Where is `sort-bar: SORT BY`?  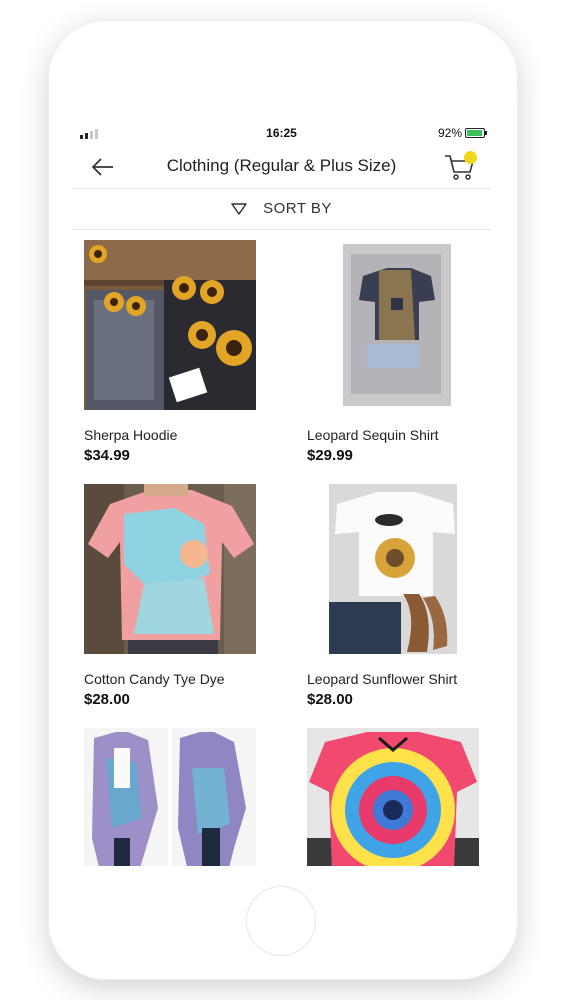 sort-bar: SORT BY is located at coordinates (281, 209).